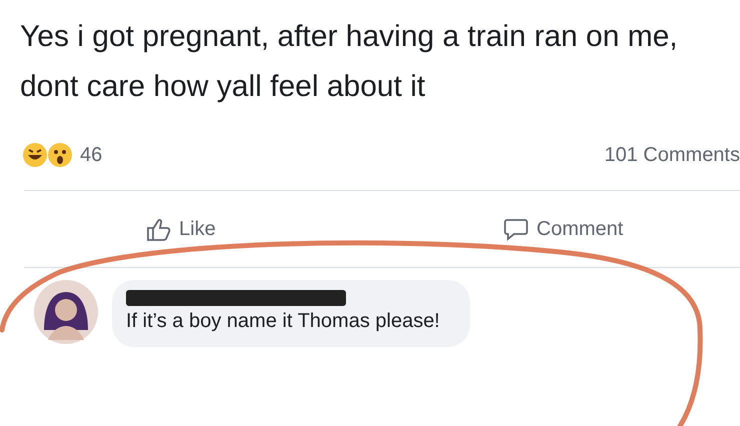 The image size is (740, 426). Describe the element at coordinates (283, 321) in the screenshot. I see `comment-text: If it’s a boy name it Thomas please!` at that location.